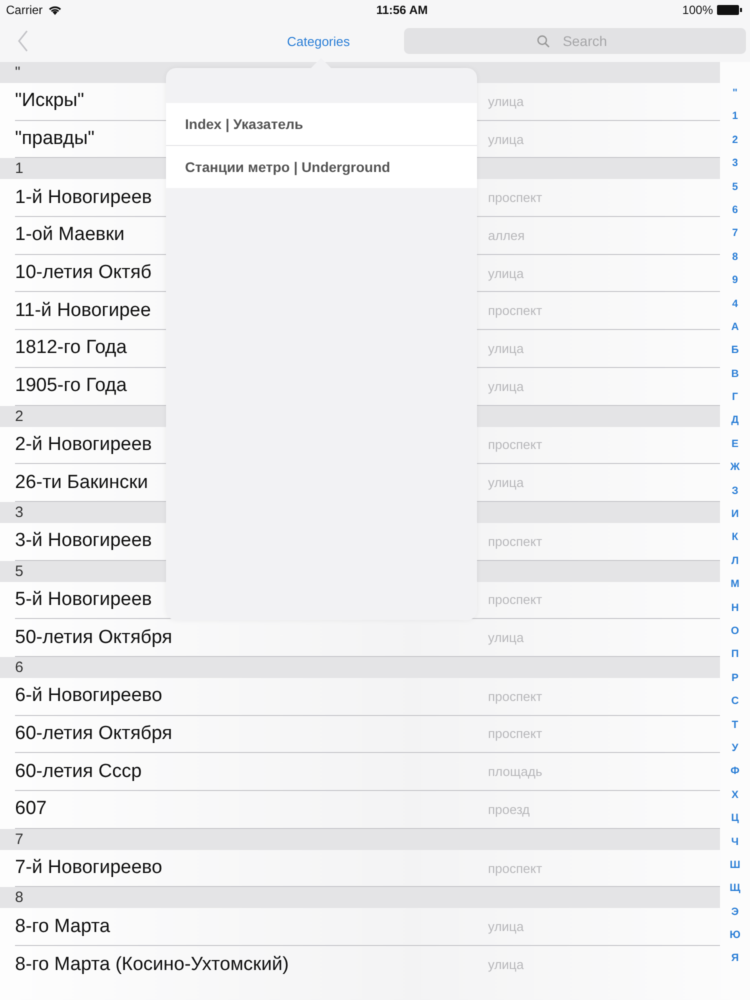  Describe the element at coordinates (735, 209) in the screenshot. I see `index-letter: 6` at that location.